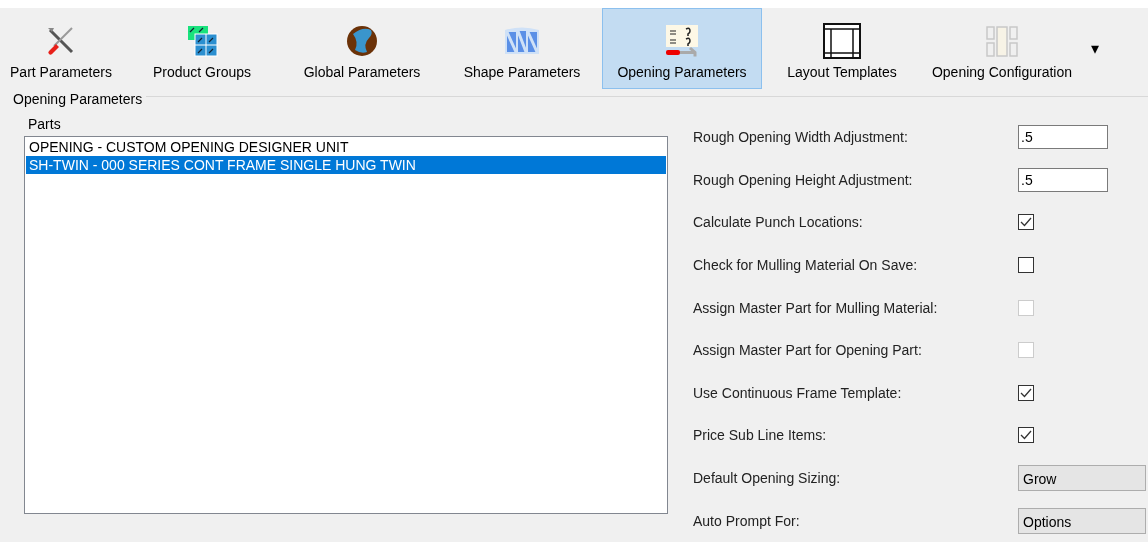 This screenshot has width=1148, height=542. Describe the element at coordinates (362, 48) in the screenshot. I see `toolbar-tab: Global Parameters` at that location.